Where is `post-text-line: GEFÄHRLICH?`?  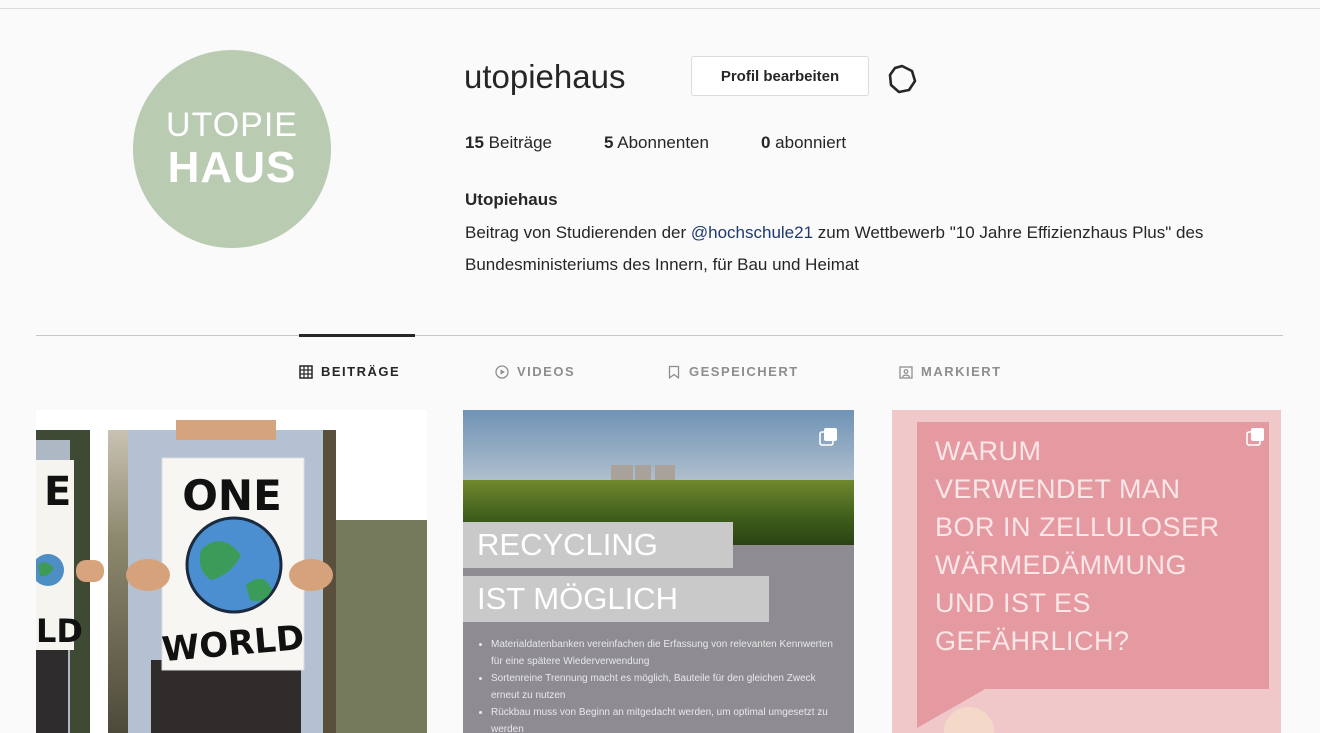
post-text-line: GEFÄHRLICH? is located at coordinates (1032, 641).